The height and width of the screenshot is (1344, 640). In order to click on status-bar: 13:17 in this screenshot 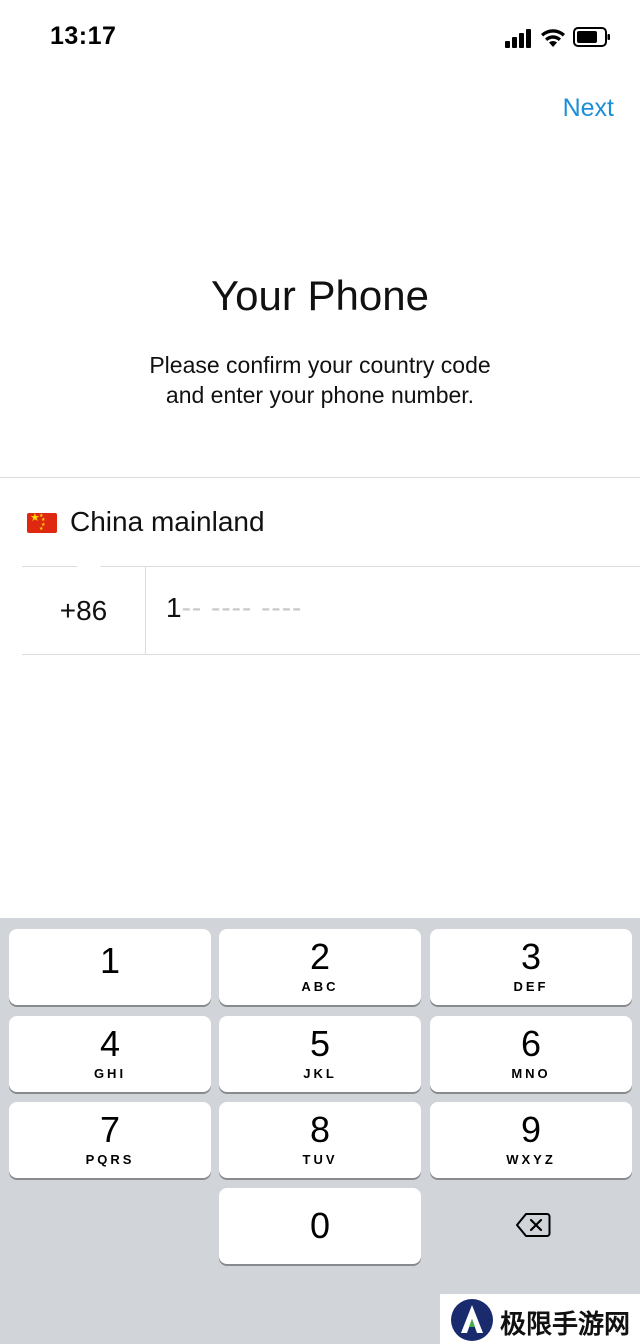, I will do `click(320, 40)`.